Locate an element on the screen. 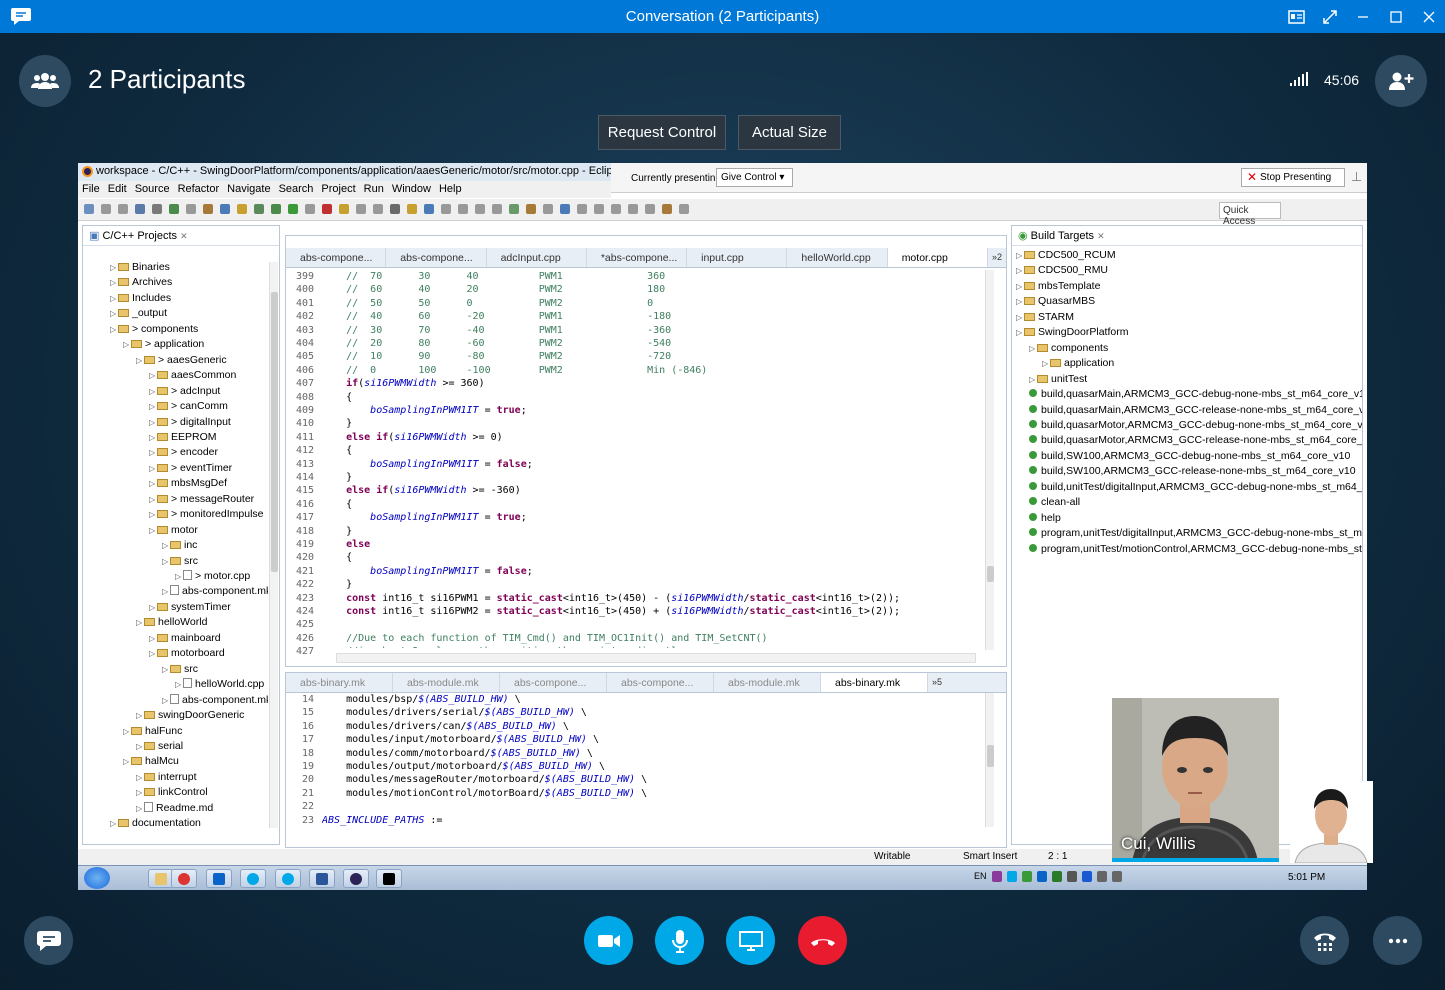 This screenshot has width=1445, height=990. microphone-button is located at coordinates (679, 940).